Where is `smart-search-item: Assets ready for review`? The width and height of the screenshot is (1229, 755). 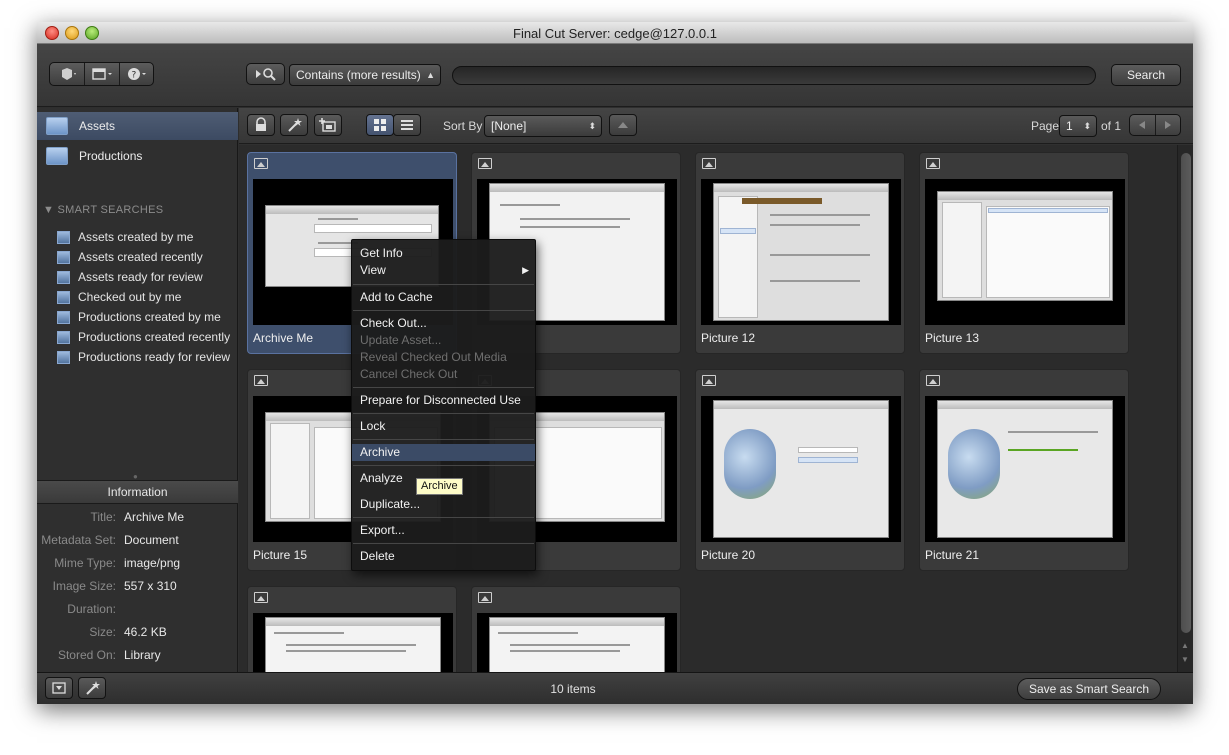
smart-search-item: Assets ready for review is located at coordinates (130, 277).